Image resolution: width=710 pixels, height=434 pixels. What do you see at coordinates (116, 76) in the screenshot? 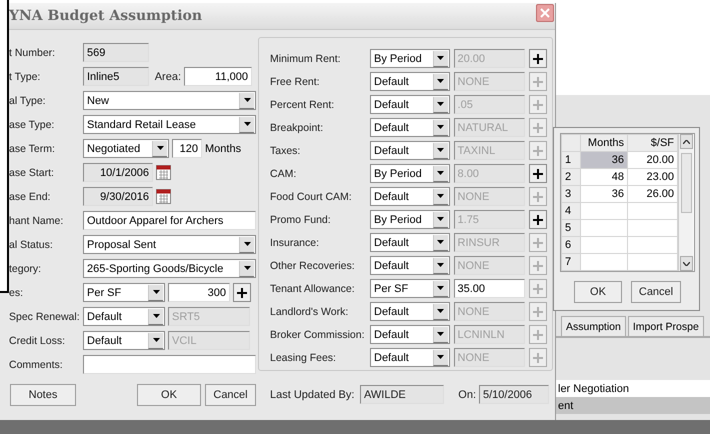
I see `readonly-field: Inline5` at bounding box center [116, 76].